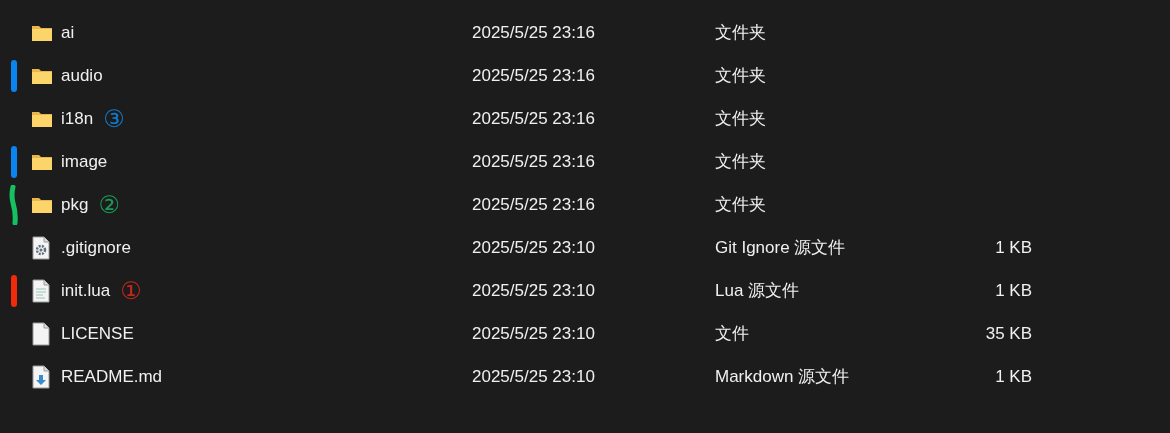 This screenshot has height=433, width=1170. What do you see at coordinates (96, 247) in the screenshot?
I see `file-name: .gitignore` at bounding box center [96, 247].